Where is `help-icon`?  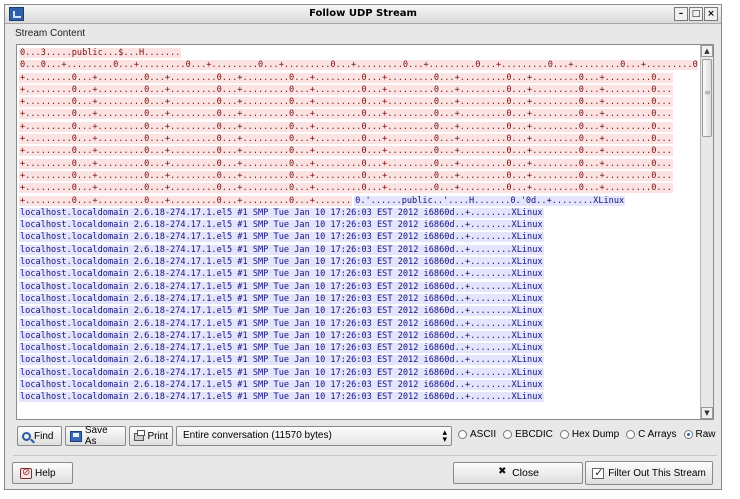
help-icon is located at coordinates (26, 473).